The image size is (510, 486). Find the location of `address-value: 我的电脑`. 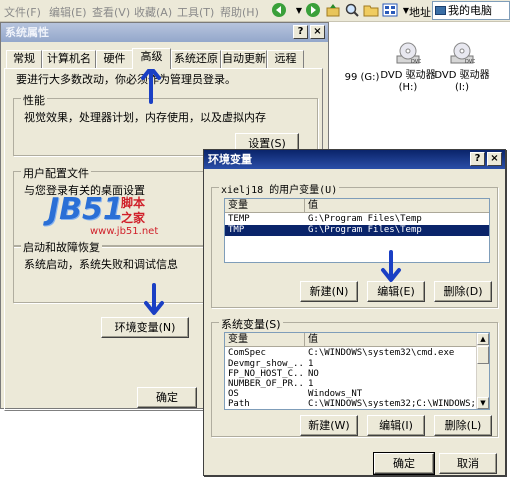

address-value: 我的电脑 is located at coordinates (470, 10).